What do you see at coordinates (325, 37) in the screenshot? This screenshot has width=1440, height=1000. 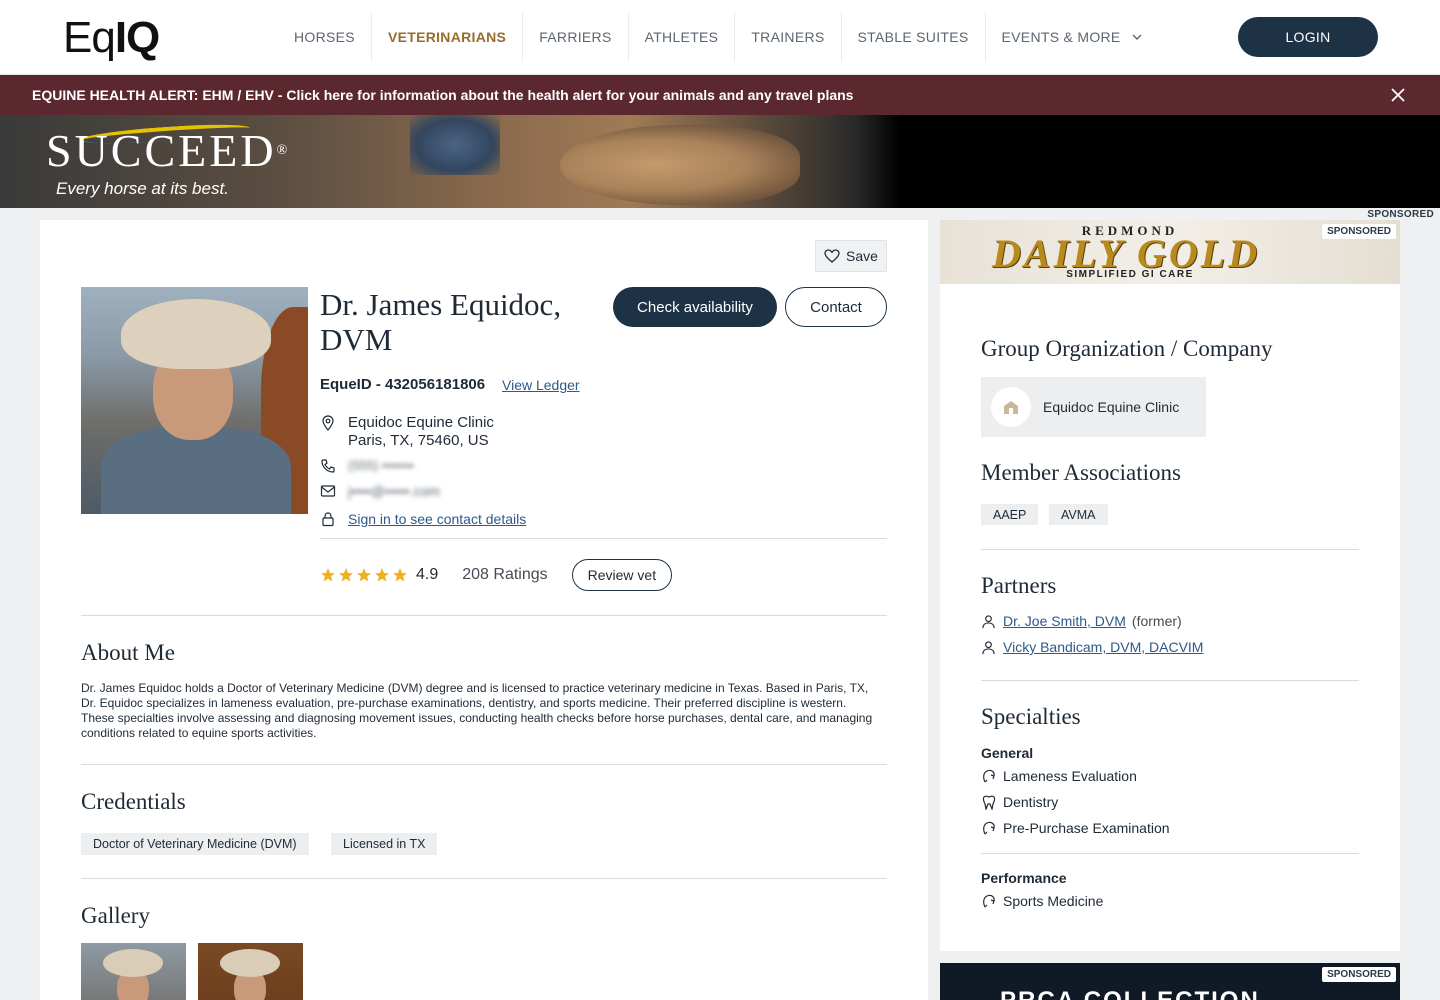 I see `nav-horses: HORSES` at bounding box center [325, 37].